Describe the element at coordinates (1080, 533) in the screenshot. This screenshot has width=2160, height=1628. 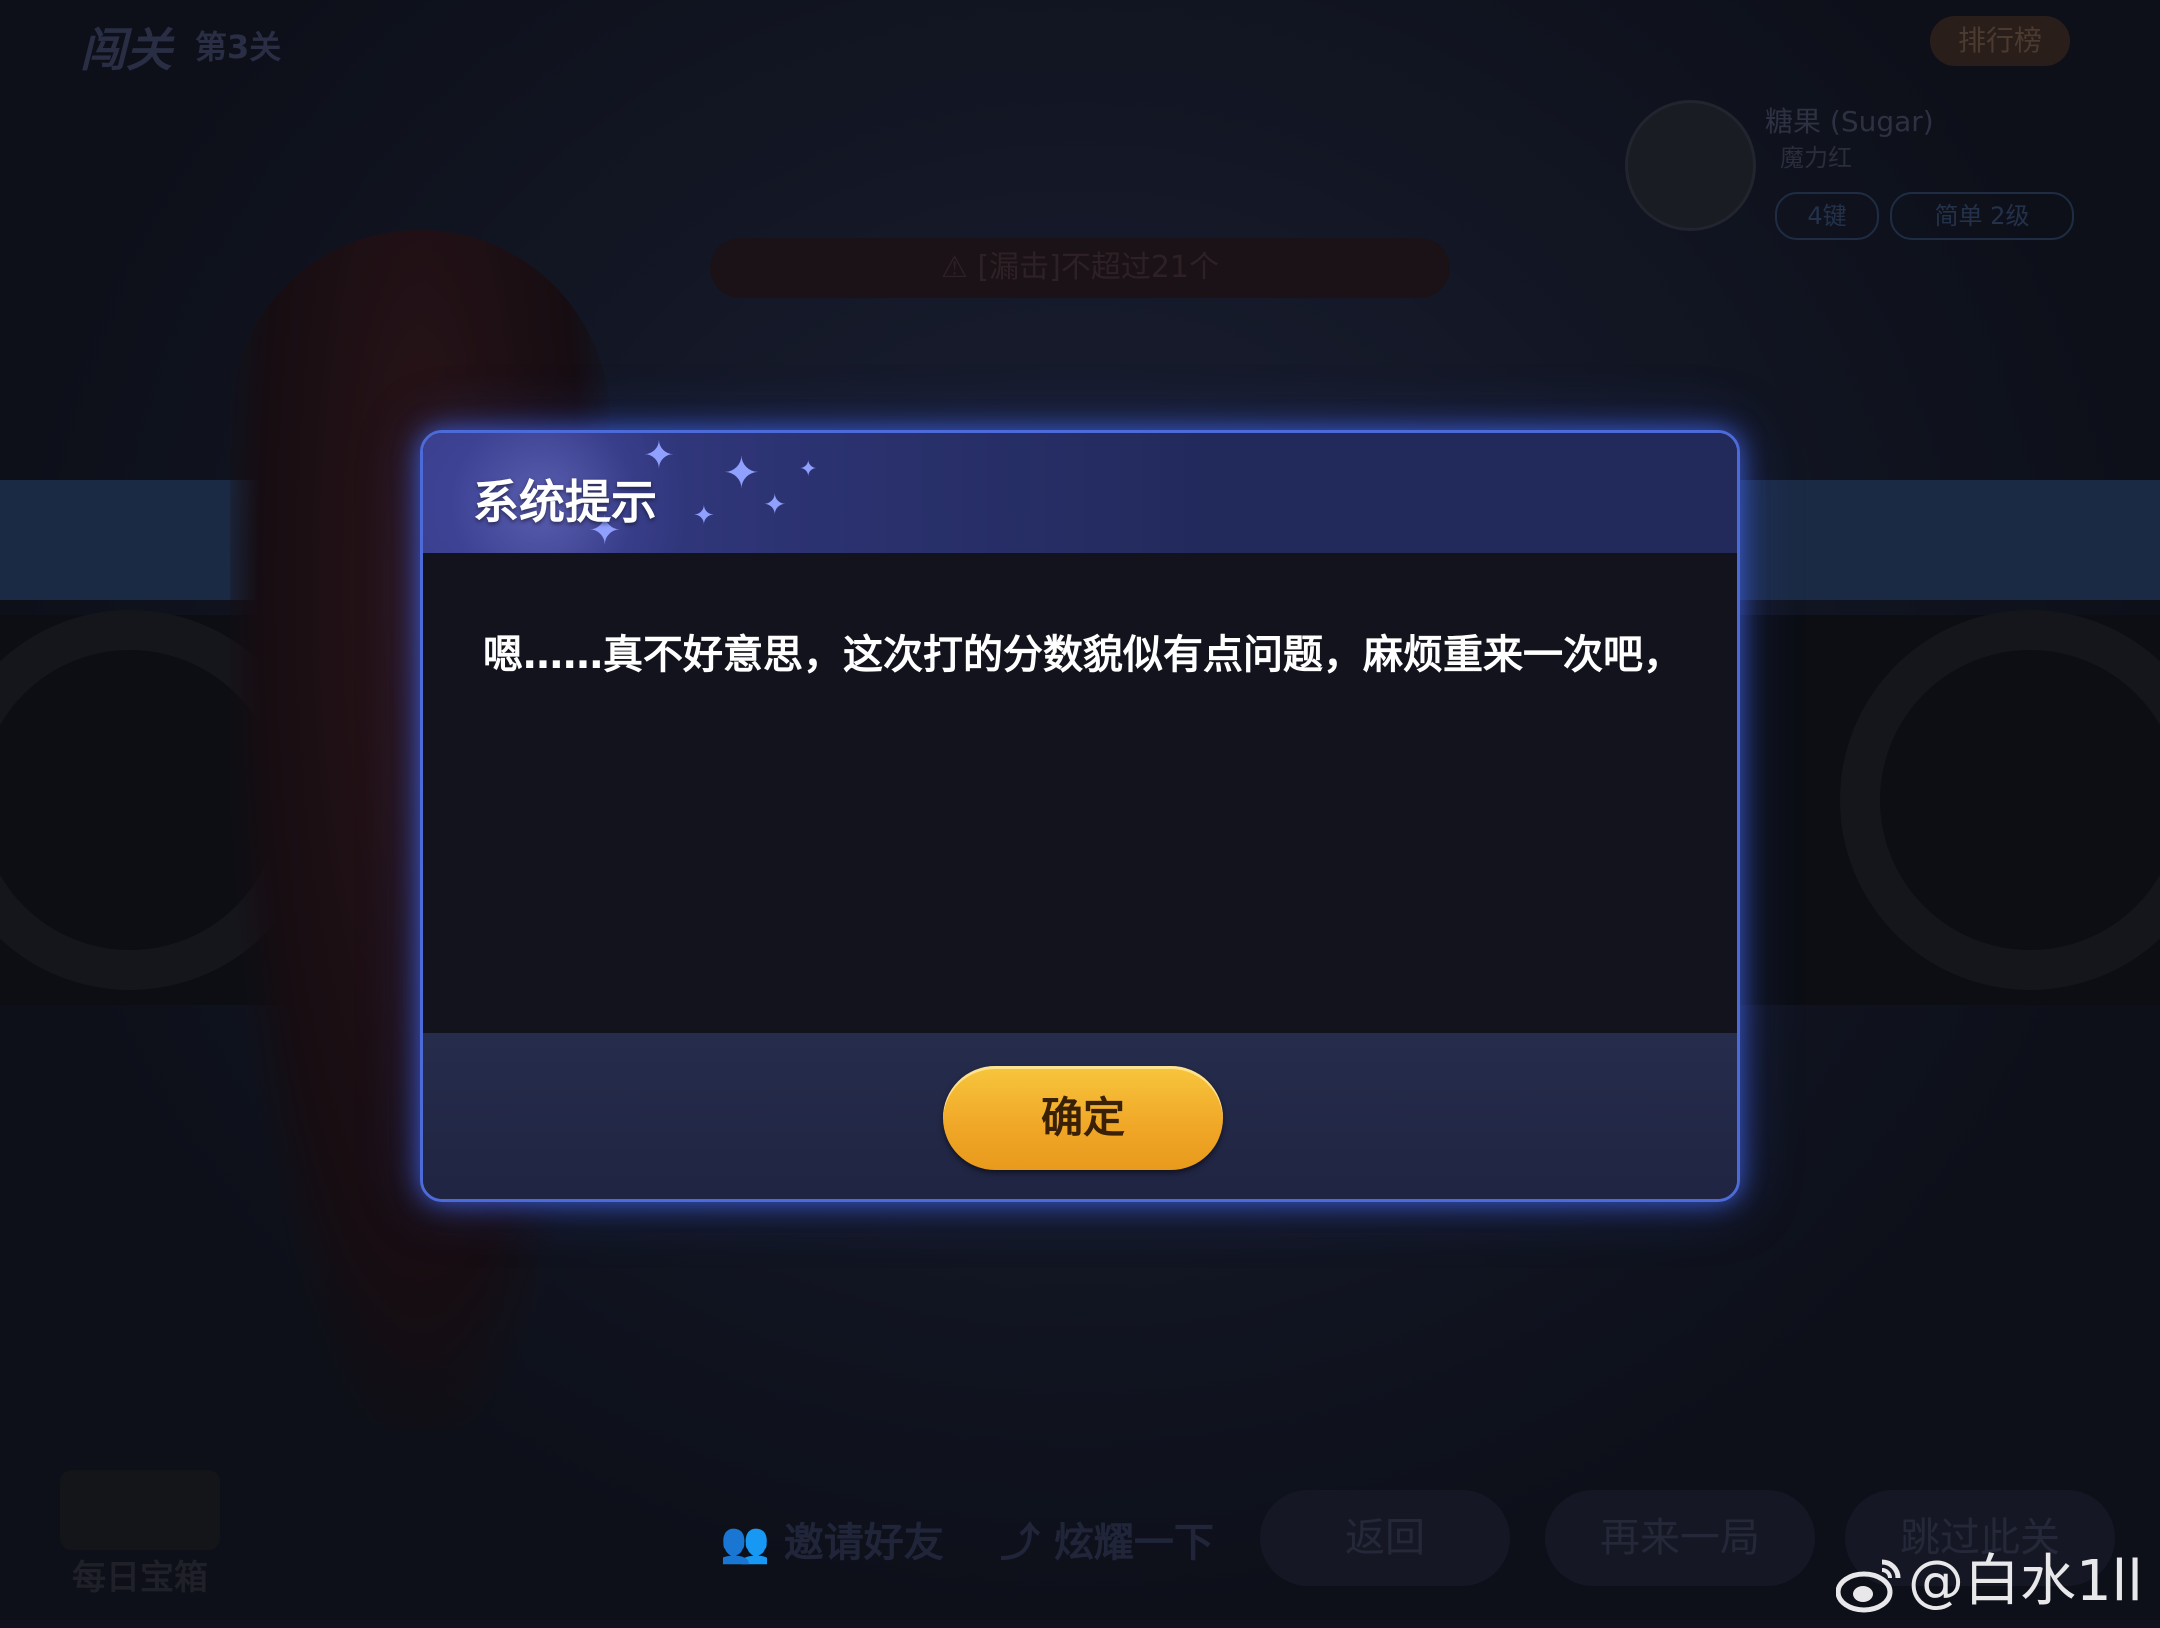
I see `dialog-header: ✦ ✦ ✦ ✦ ✦ ✦ 系统提示` at that location.